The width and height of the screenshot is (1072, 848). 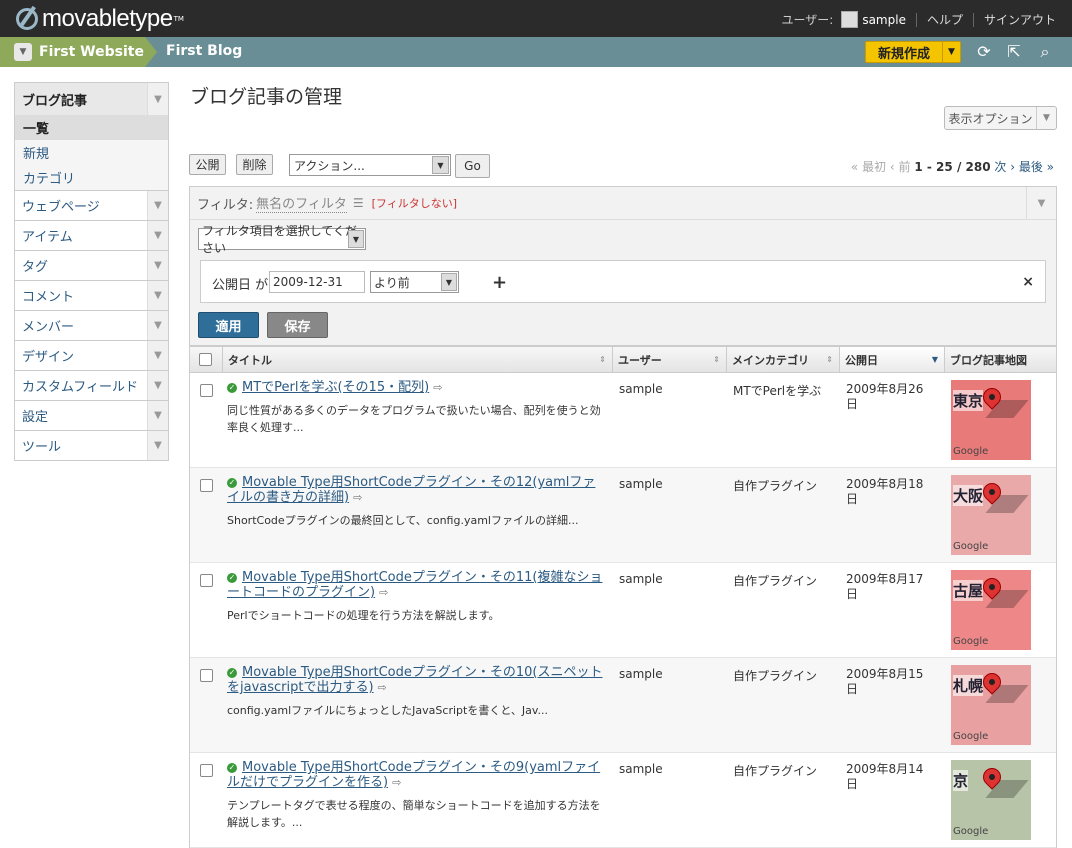 I want to click on no-filter-link: [フィルタしない], so click(x=414, y=203).